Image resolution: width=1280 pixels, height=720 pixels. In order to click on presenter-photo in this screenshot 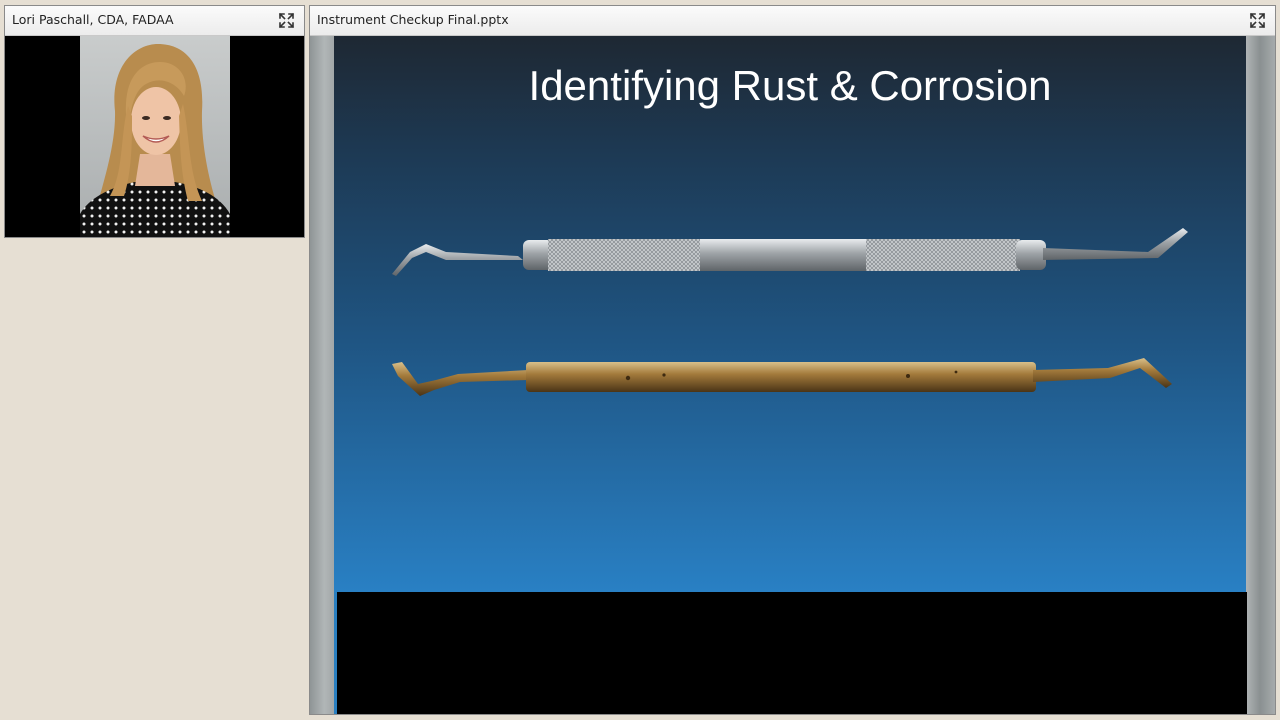, I will do `click(155, 136)`.